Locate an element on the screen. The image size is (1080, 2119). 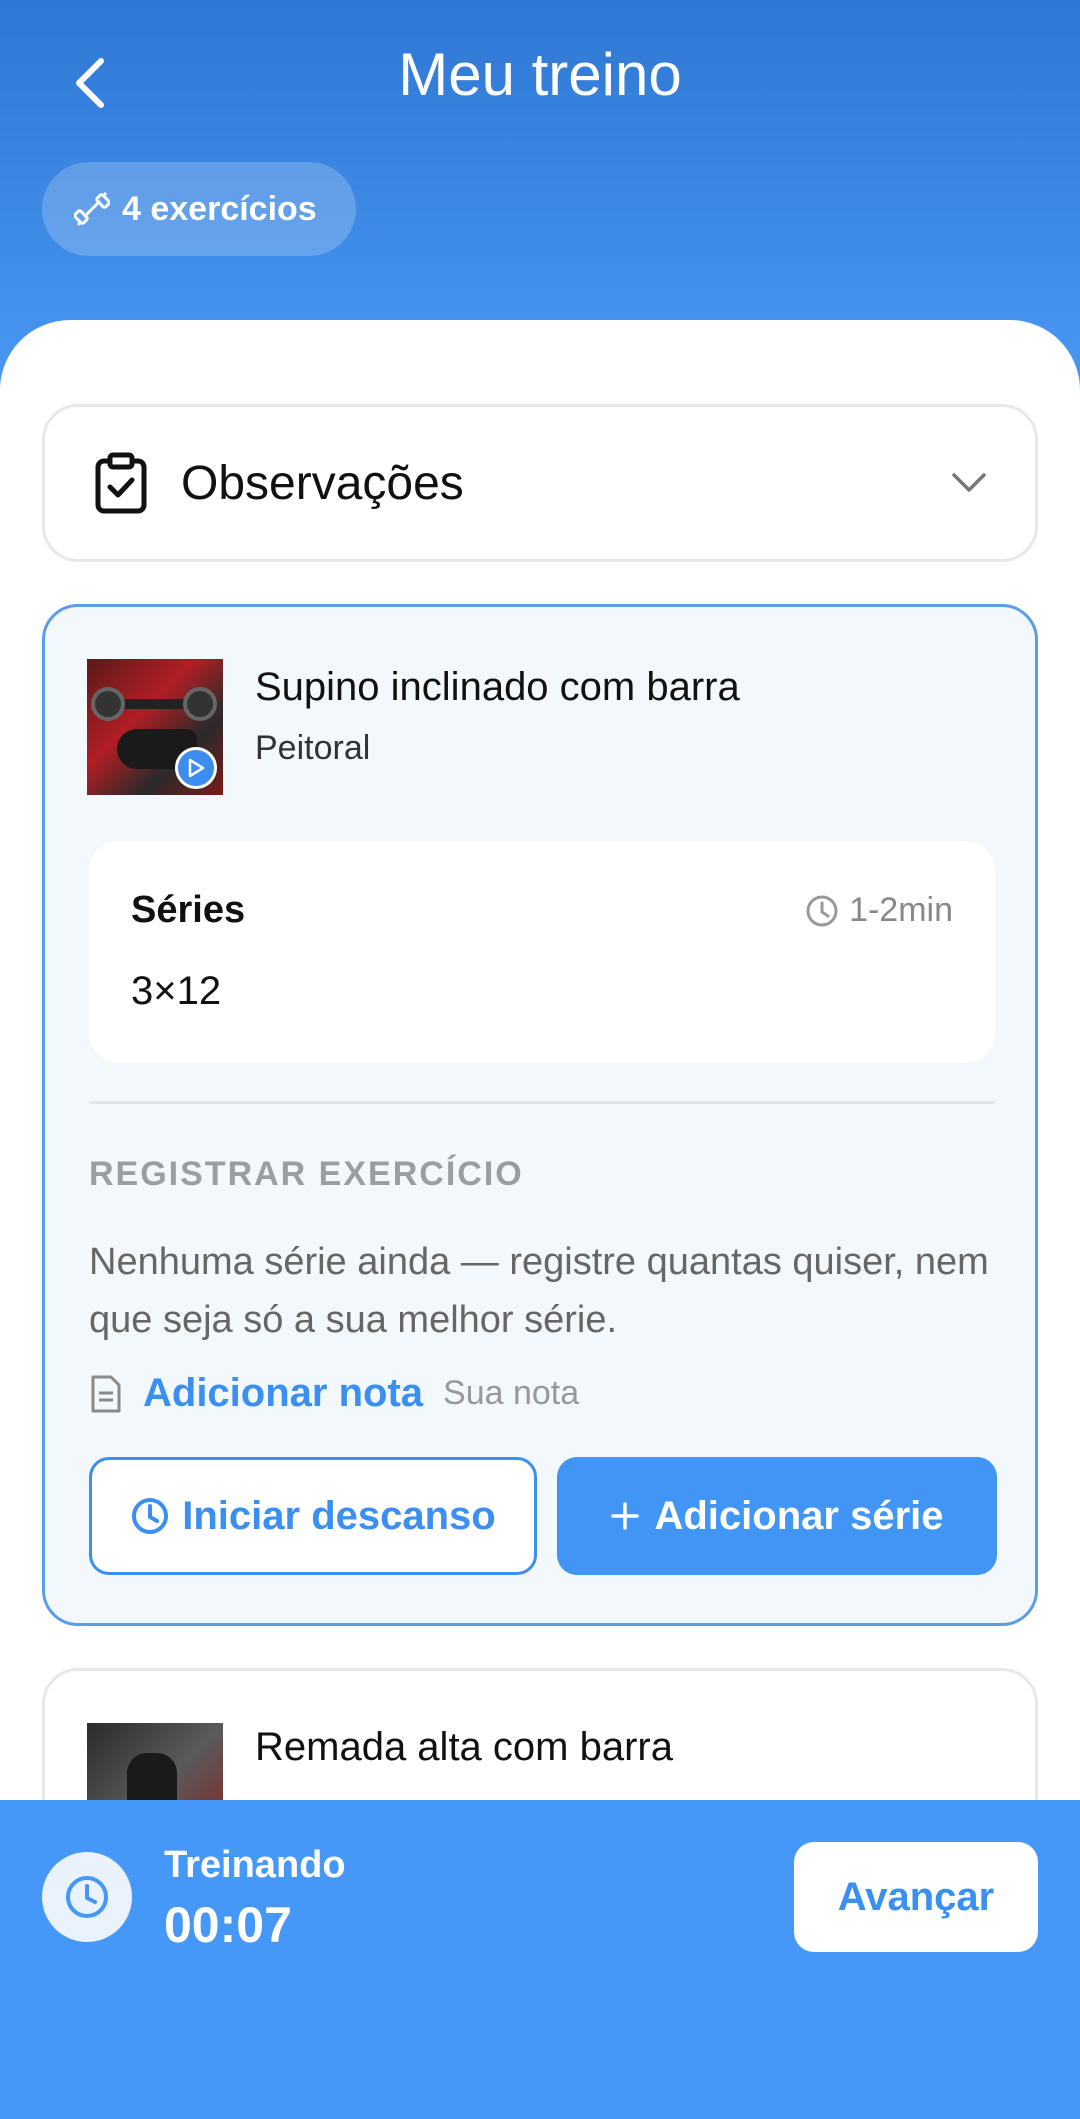
rest-time: 1-2min is located at coordinates (879, 910).